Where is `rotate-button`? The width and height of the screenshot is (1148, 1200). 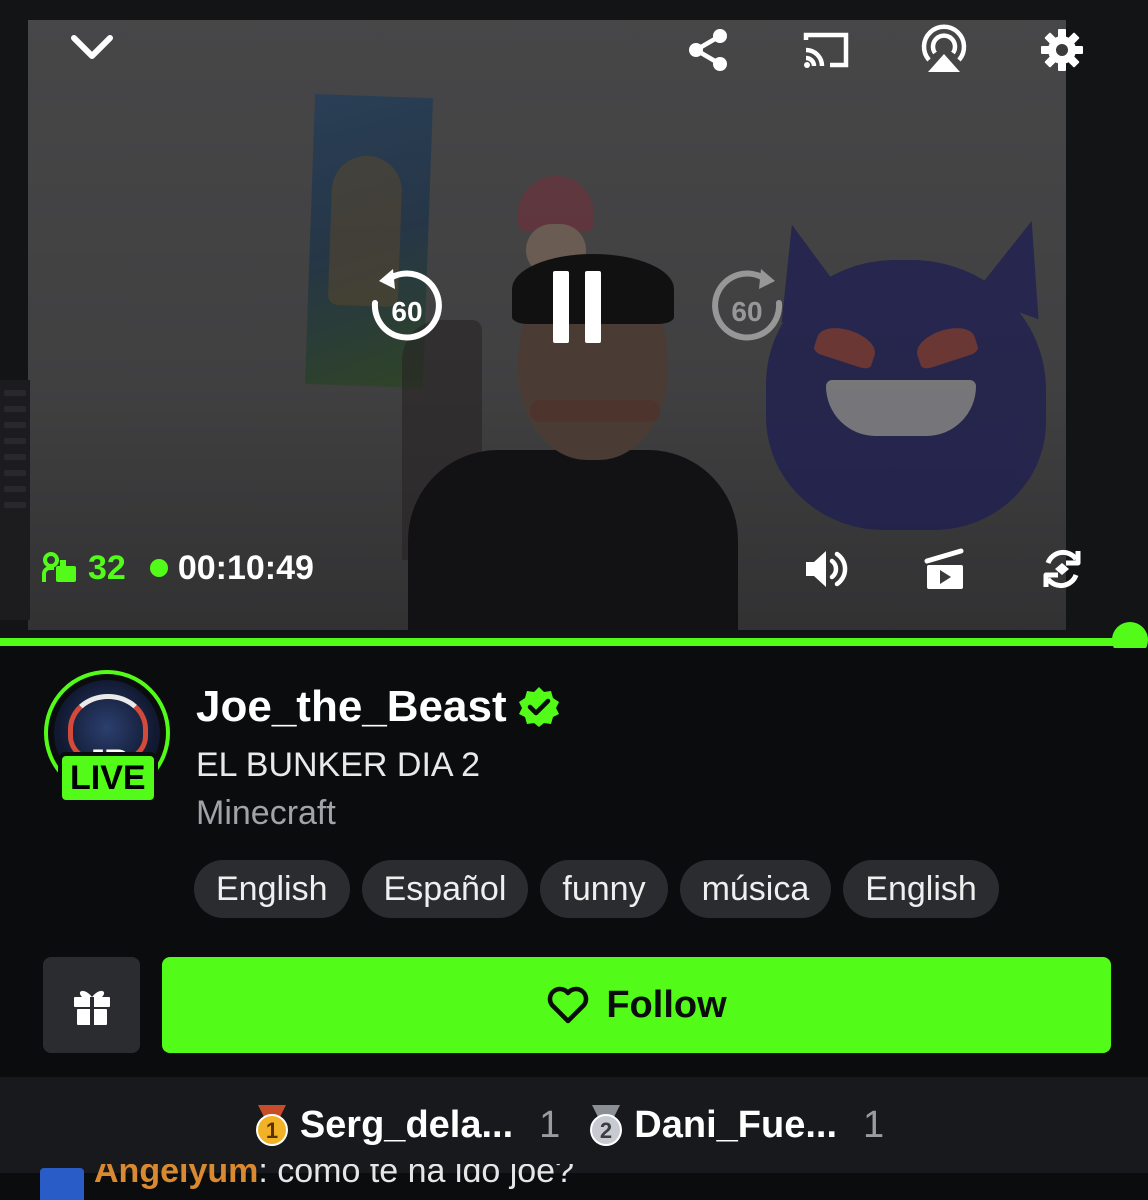
rotate-button is located at coordinates (1062, 569).